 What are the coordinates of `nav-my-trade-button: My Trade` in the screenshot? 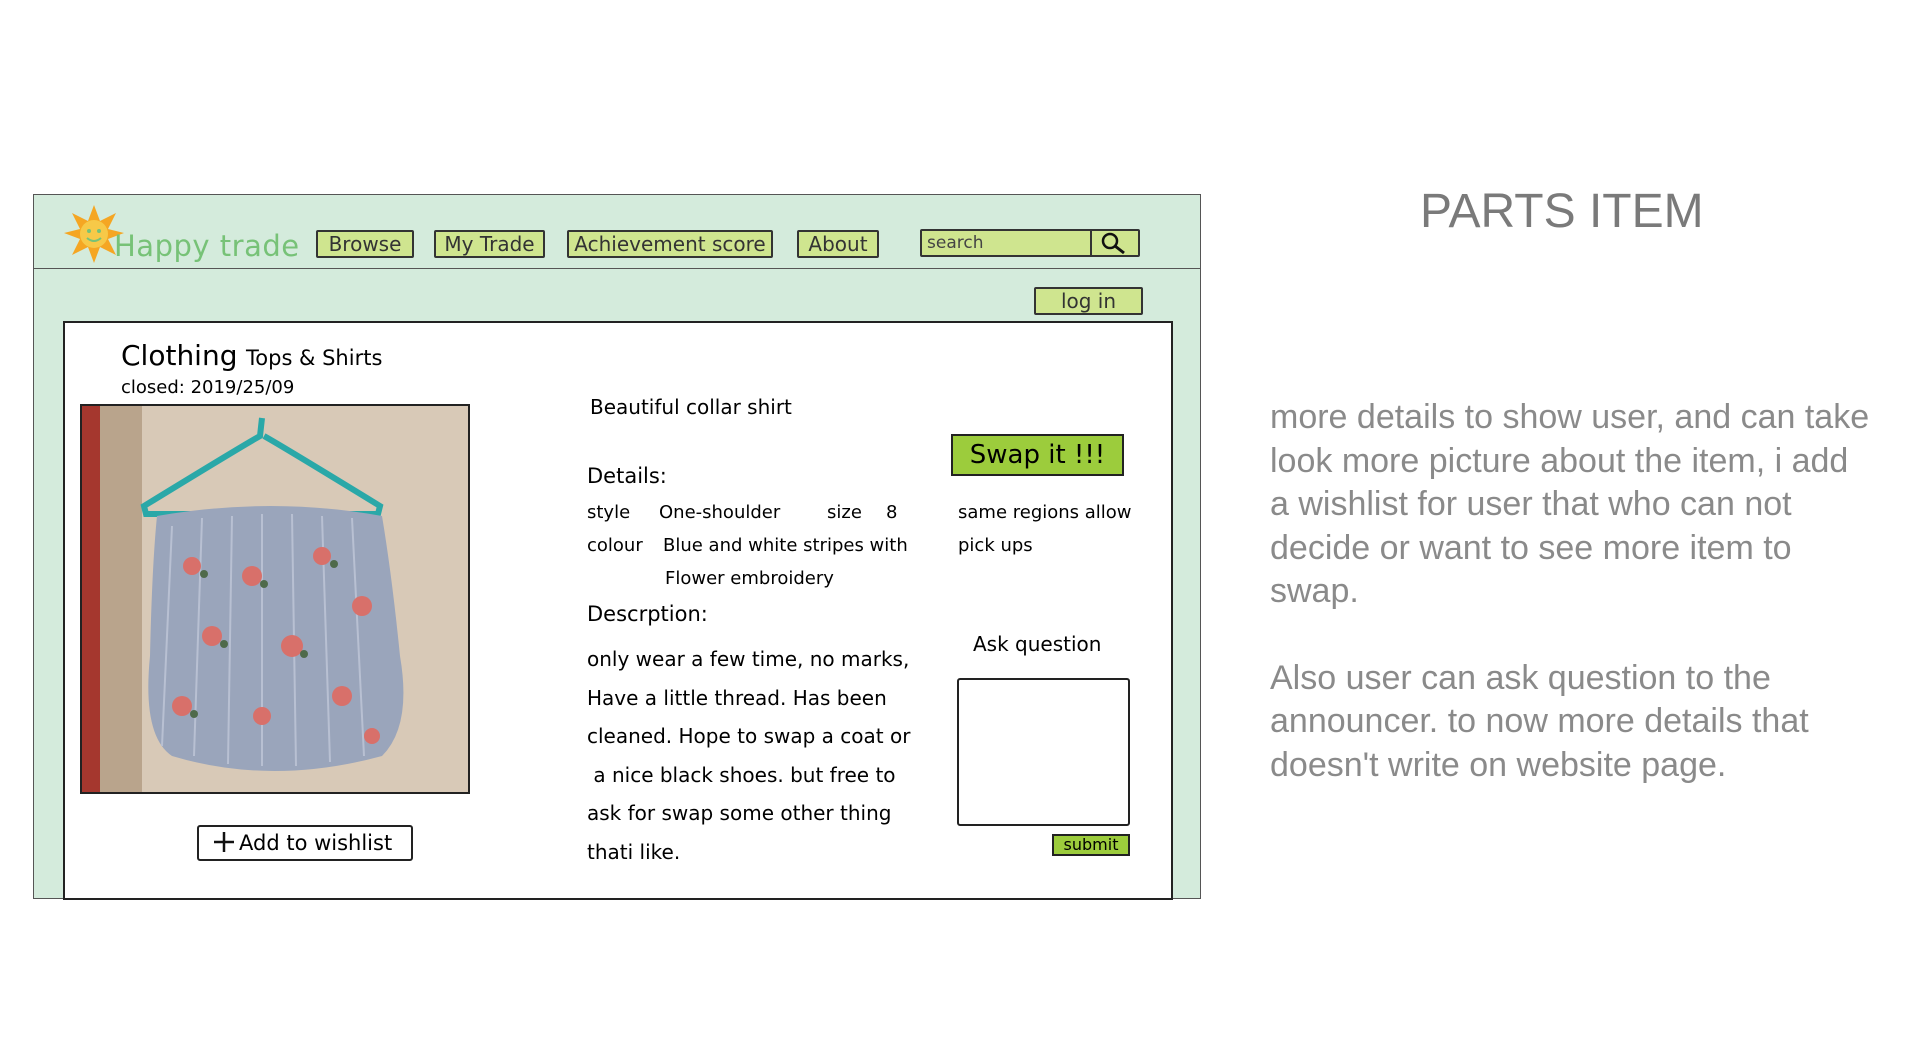 It's located at (489, 244).